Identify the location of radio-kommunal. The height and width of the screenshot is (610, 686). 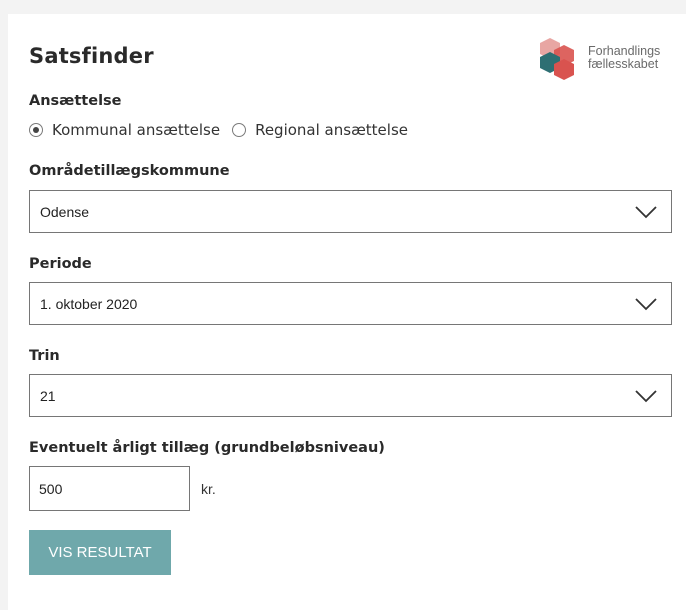
(36, 130).